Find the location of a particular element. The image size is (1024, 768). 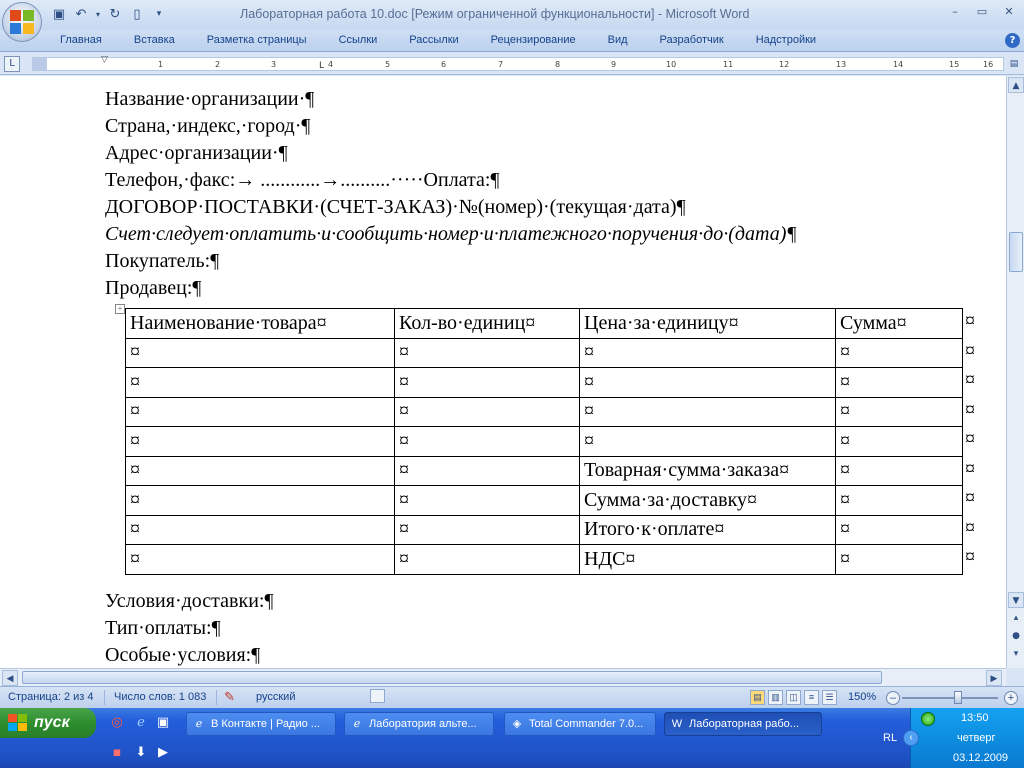

tray-expand-icon: ‹ is located at coordinates (911, 738).